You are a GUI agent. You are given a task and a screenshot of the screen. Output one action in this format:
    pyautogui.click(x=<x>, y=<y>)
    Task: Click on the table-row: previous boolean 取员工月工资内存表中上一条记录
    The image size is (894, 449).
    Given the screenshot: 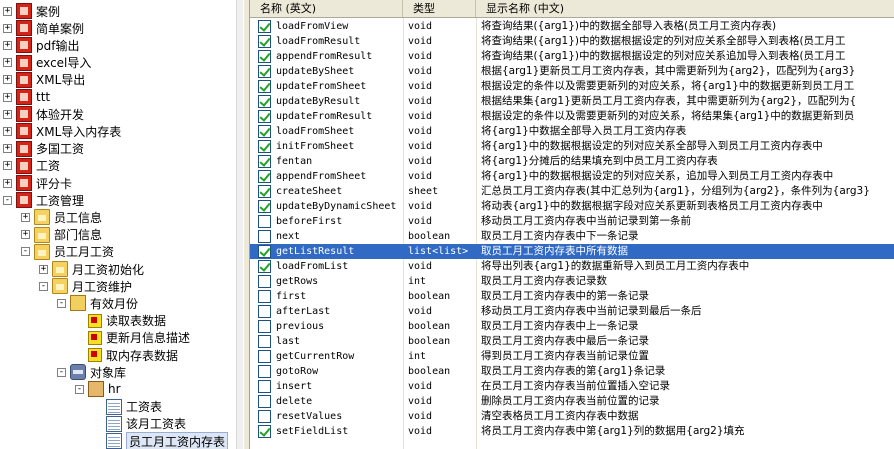 What is the action you would take?
    pyautogui.click(x=572, y=326)
    